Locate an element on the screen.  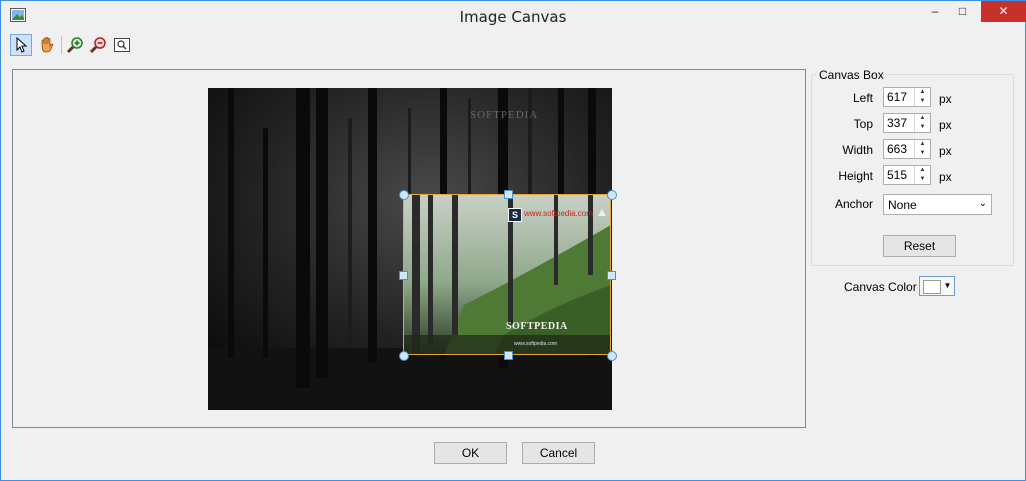
resize-handle-bottom-left is located at coordinates (404, 356).